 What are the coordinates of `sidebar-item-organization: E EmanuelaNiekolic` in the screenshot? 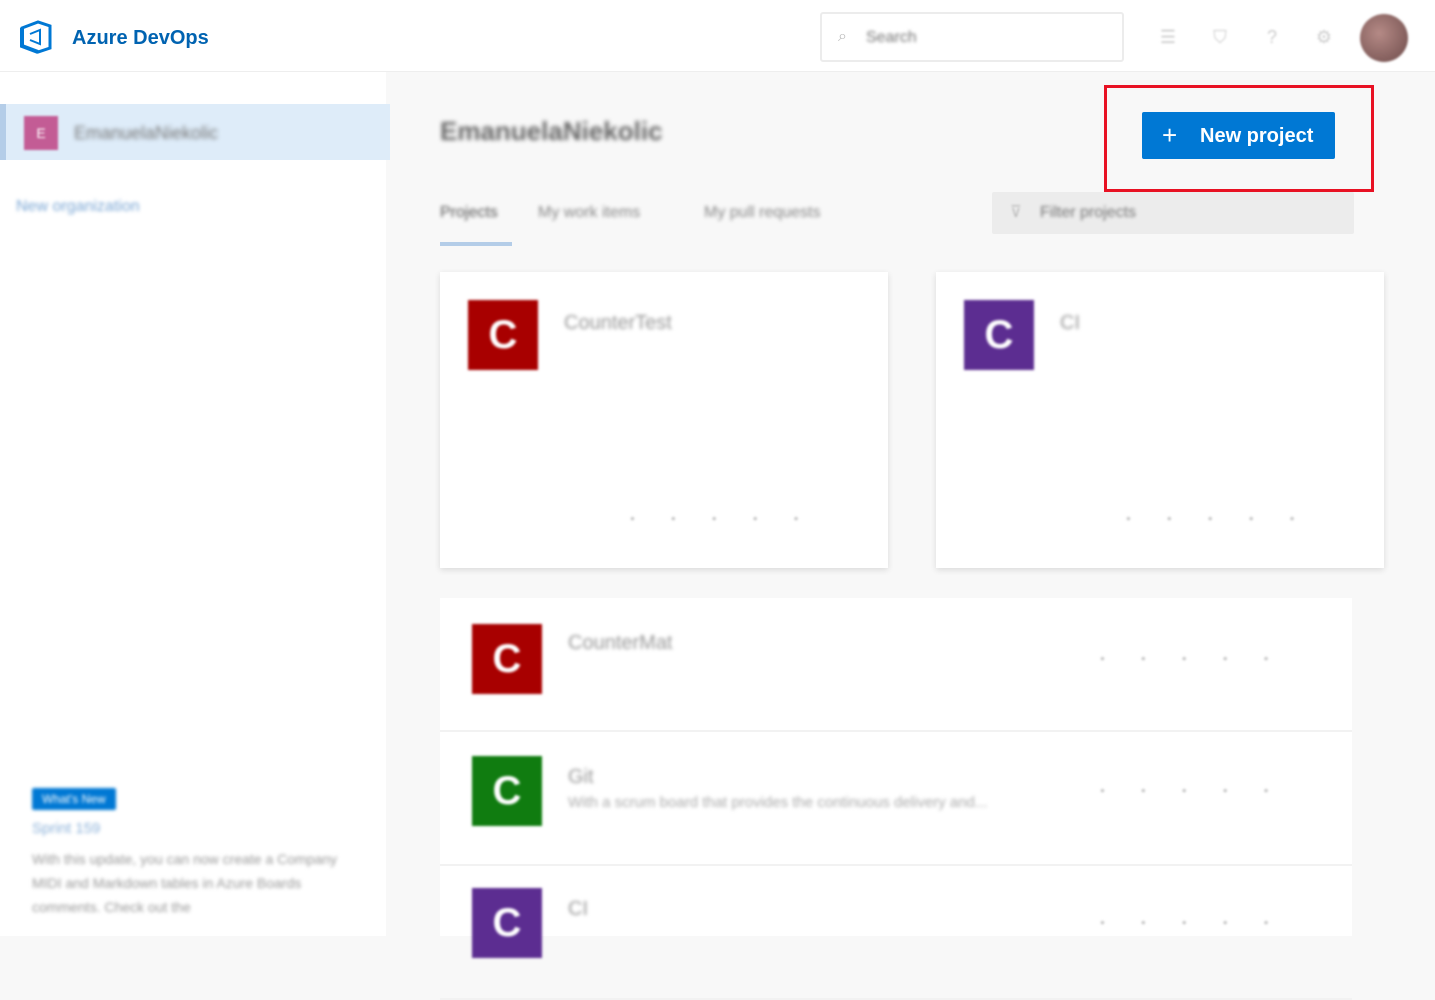 It's located at (195, 132).